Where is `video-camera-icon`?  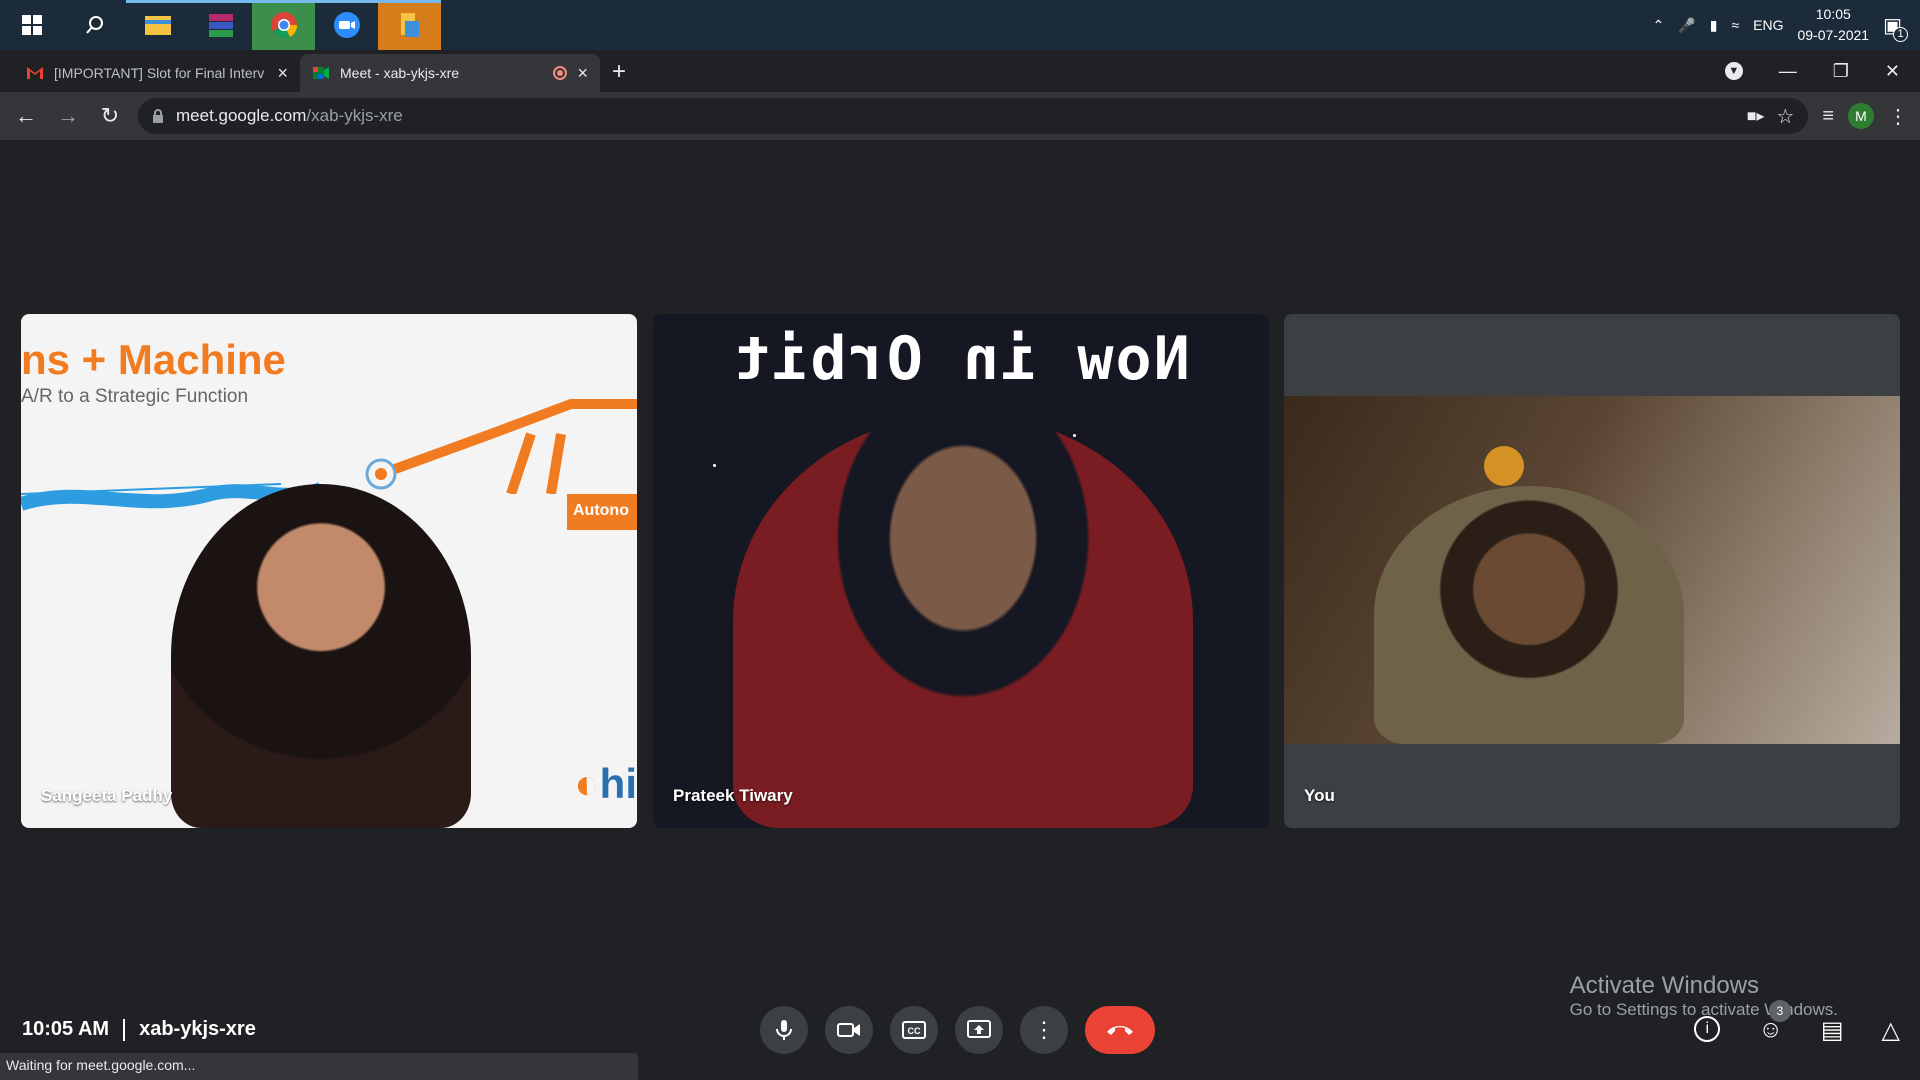 video-camera-icon is located at coordinates (848, 1030).